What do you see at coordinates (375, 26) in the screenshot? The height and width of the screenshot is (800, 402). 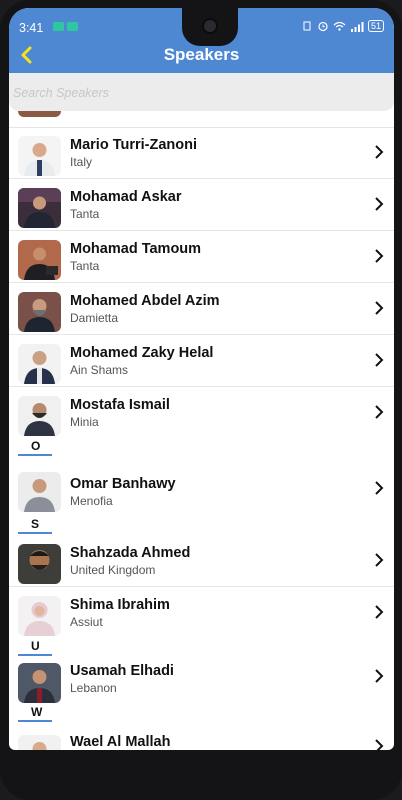 I see `battery-icon: 51` at bounding box center [375, 26].